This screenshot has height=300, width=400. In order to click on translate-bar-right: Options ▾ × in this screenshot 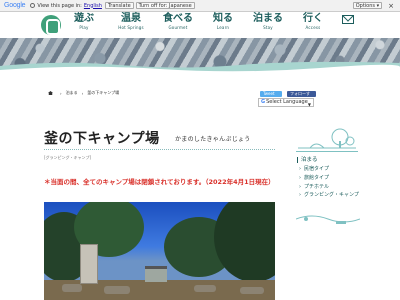, I will do `click(375, 6)`.